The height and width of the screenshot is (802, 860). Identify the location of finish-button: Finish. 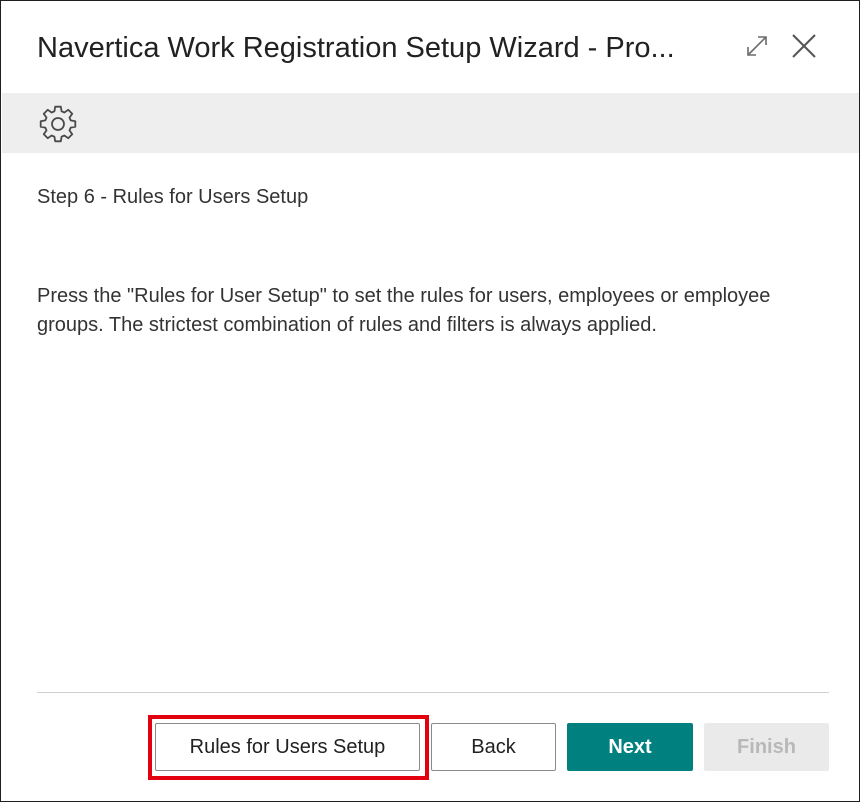
(766, 747).